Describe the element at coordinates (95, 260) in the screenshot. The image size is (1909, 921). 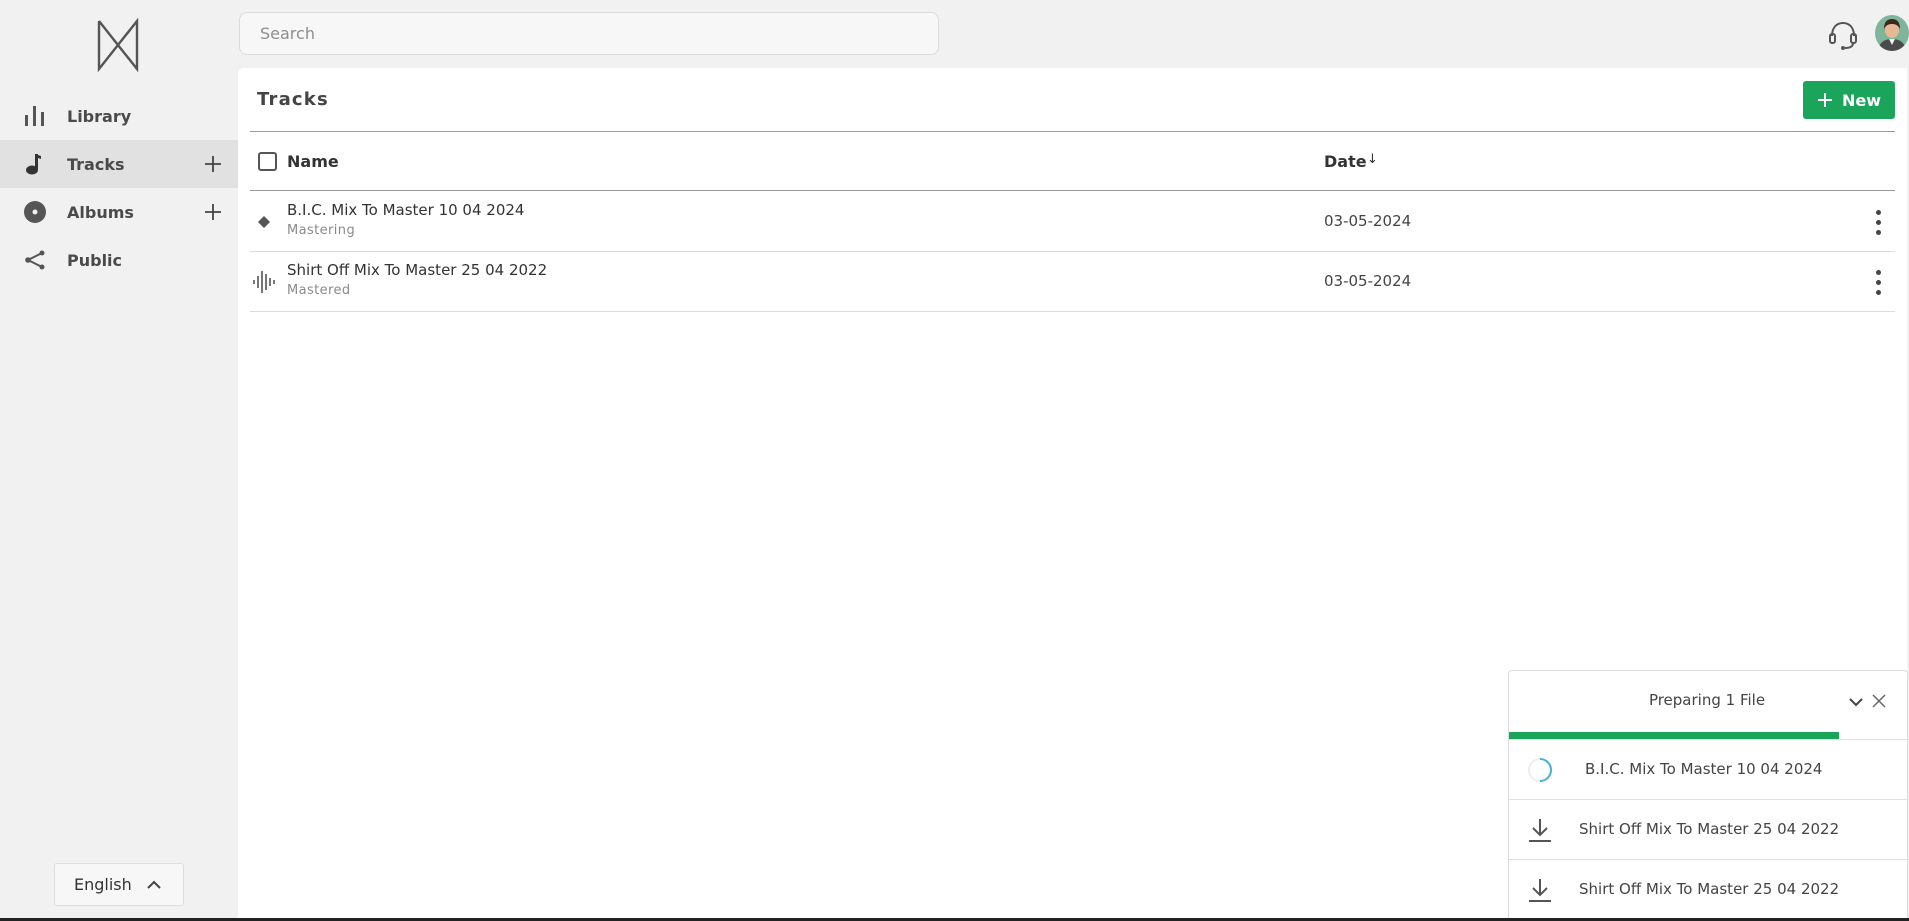
I see `sidebar-item-label: Public` at that location.